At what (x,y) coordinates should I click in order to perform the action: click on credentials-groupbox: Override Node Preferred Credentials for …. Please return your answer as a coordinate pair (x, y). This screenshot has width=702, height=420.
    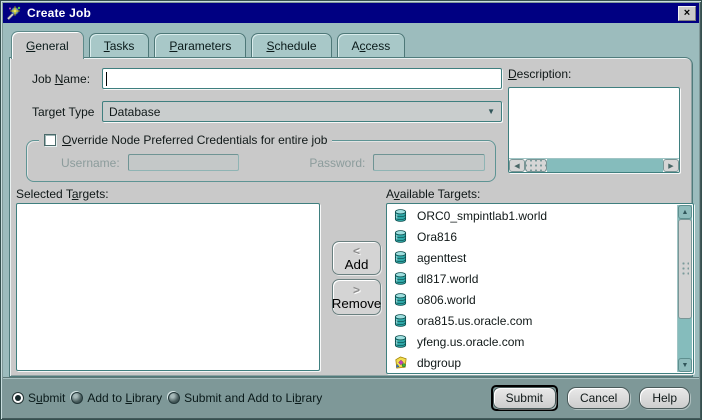
    Looking at the image, I should click on (261, 157).